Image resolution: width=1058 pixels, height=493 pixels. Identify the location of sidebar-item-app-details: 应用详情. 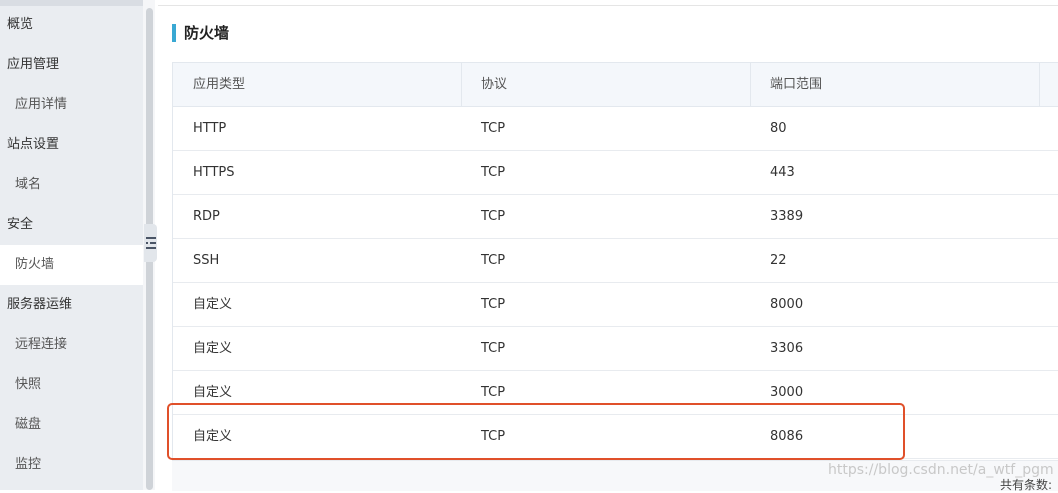
(71, 105).